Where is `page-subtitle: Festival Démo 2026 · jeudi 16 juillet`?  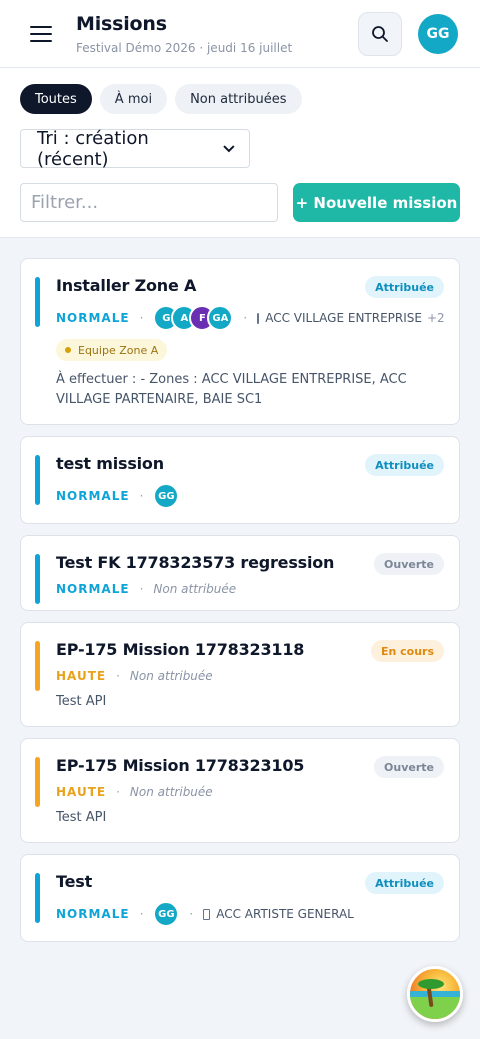
page-subtitle: Festival Démo 2026 · jeudi 16 juillet is located at coordinates (184, 47).